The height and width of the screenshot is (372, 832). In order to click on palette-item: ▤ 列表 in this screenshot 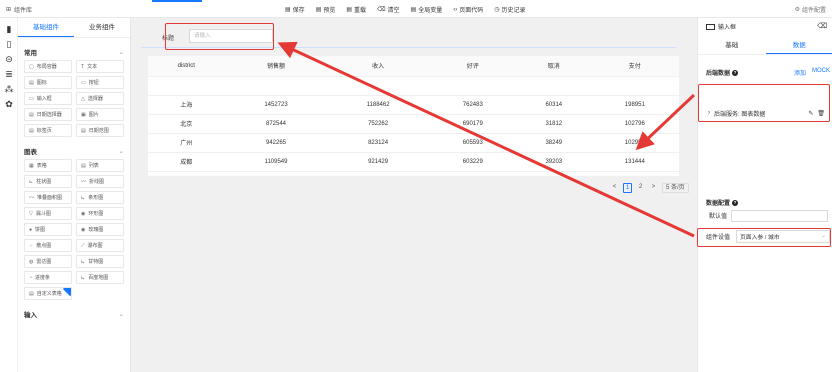, I will do `click(100, 165)`.